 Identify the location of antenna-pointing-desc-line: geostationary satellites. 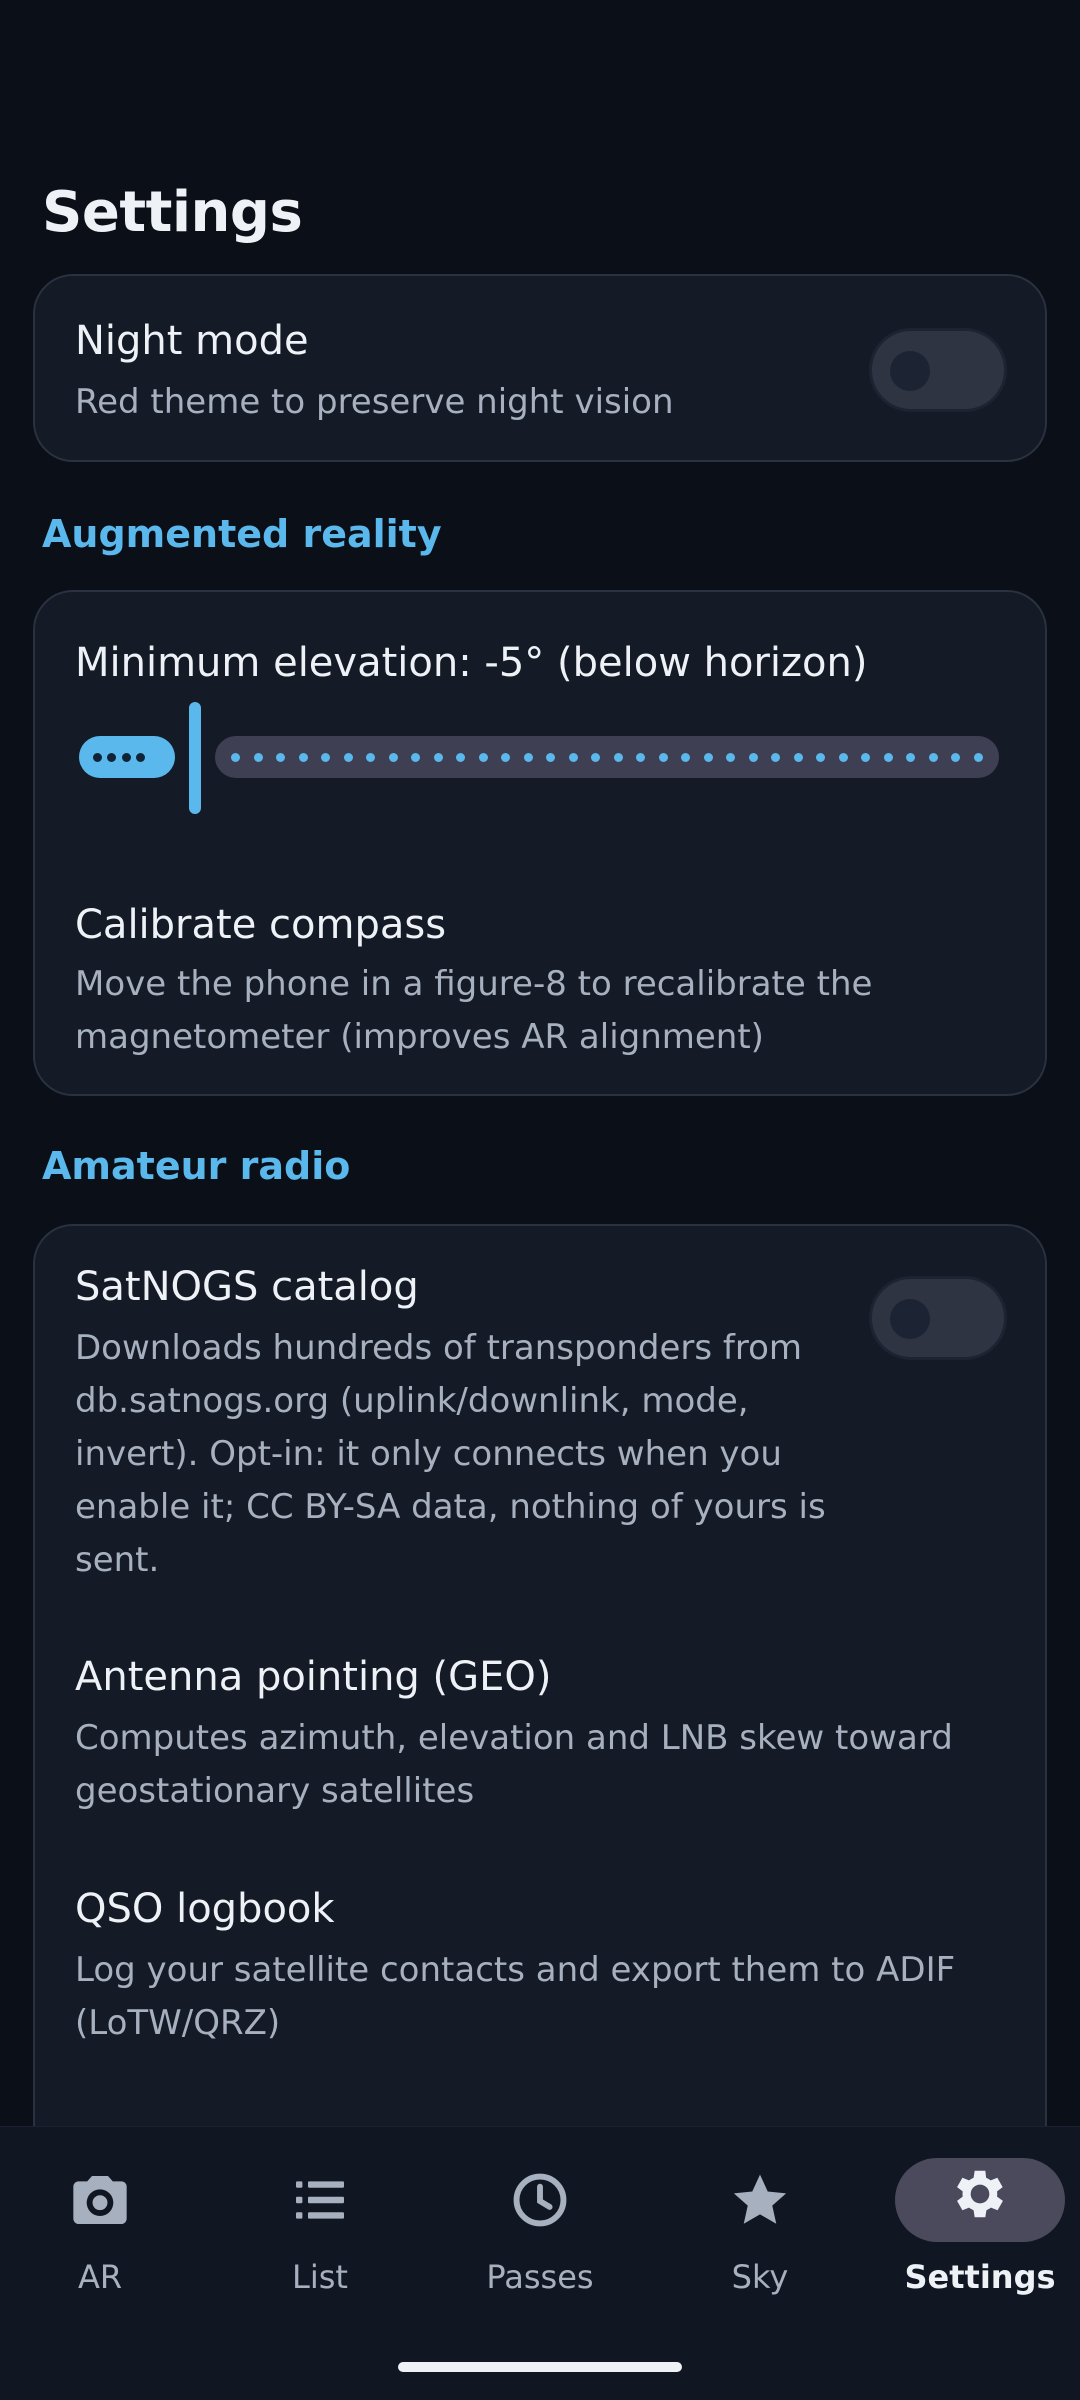
(275, 1791).